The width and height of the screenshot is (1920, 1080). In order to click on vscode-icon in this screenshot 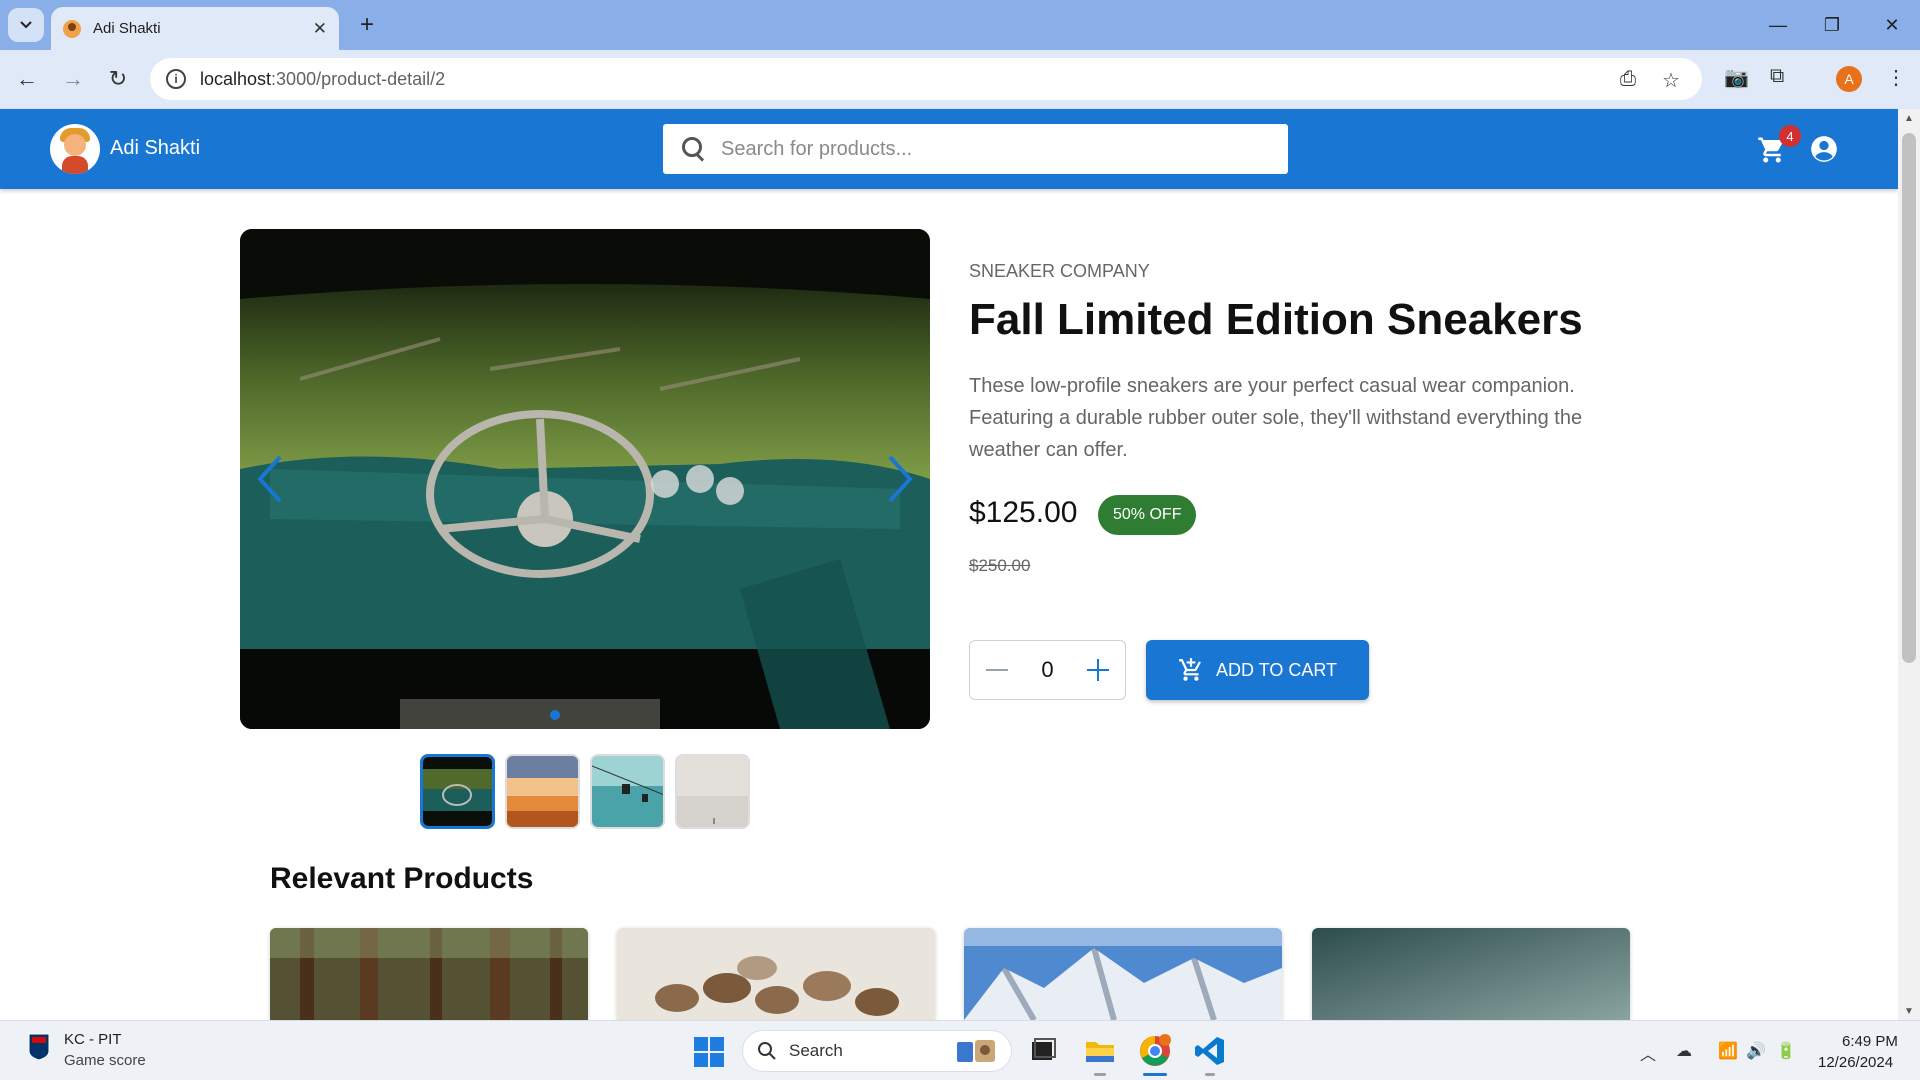, I will do `click(1210, 1051)`.